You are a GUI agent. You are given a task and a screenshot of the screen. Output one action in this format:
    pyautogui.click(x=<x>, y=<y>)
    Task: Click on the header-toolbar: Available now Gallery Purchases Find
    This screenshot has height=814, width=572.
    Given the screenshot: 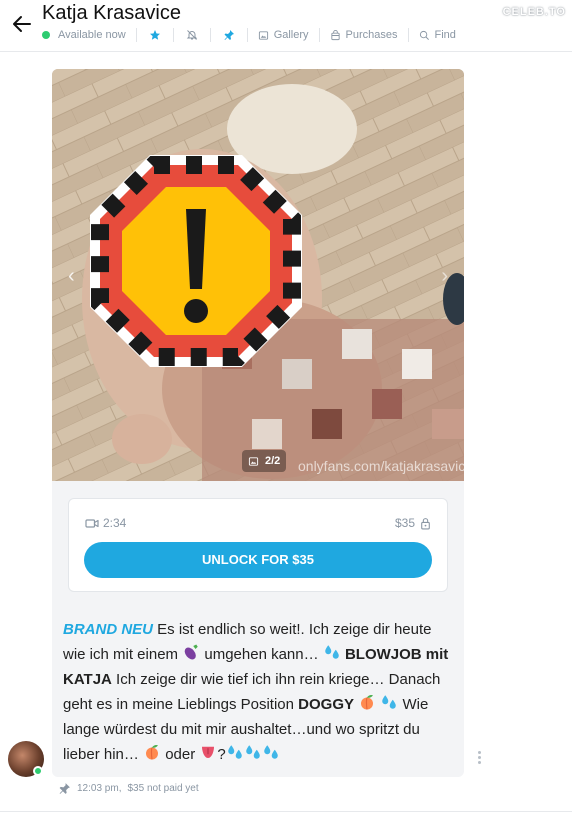 What is the action you would take?
    pyautogui.click(x=249, y=35)
    